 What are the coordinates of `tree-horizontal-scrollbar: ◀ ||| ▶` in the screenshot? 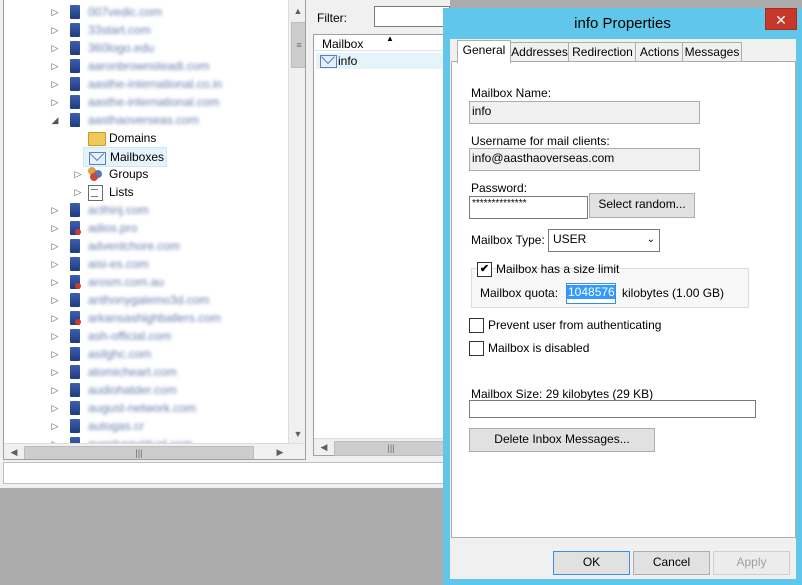 It's located at (154, 451).